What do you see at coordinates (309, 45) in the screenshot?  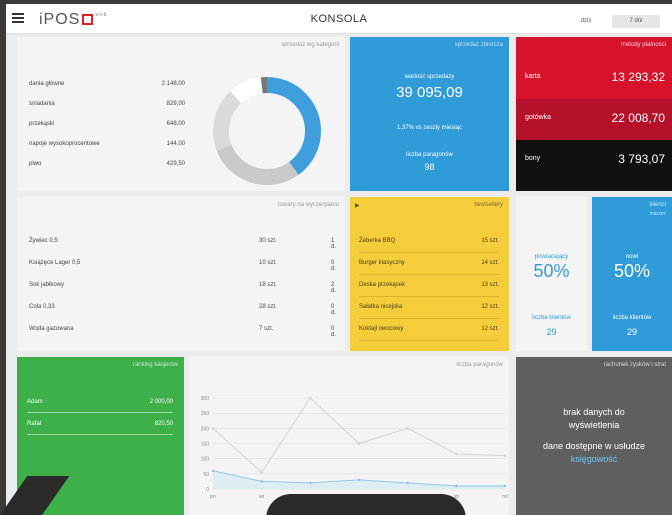 I see `tile-title: sprzedaż wg kategorii` at bounding box center [309, 45].